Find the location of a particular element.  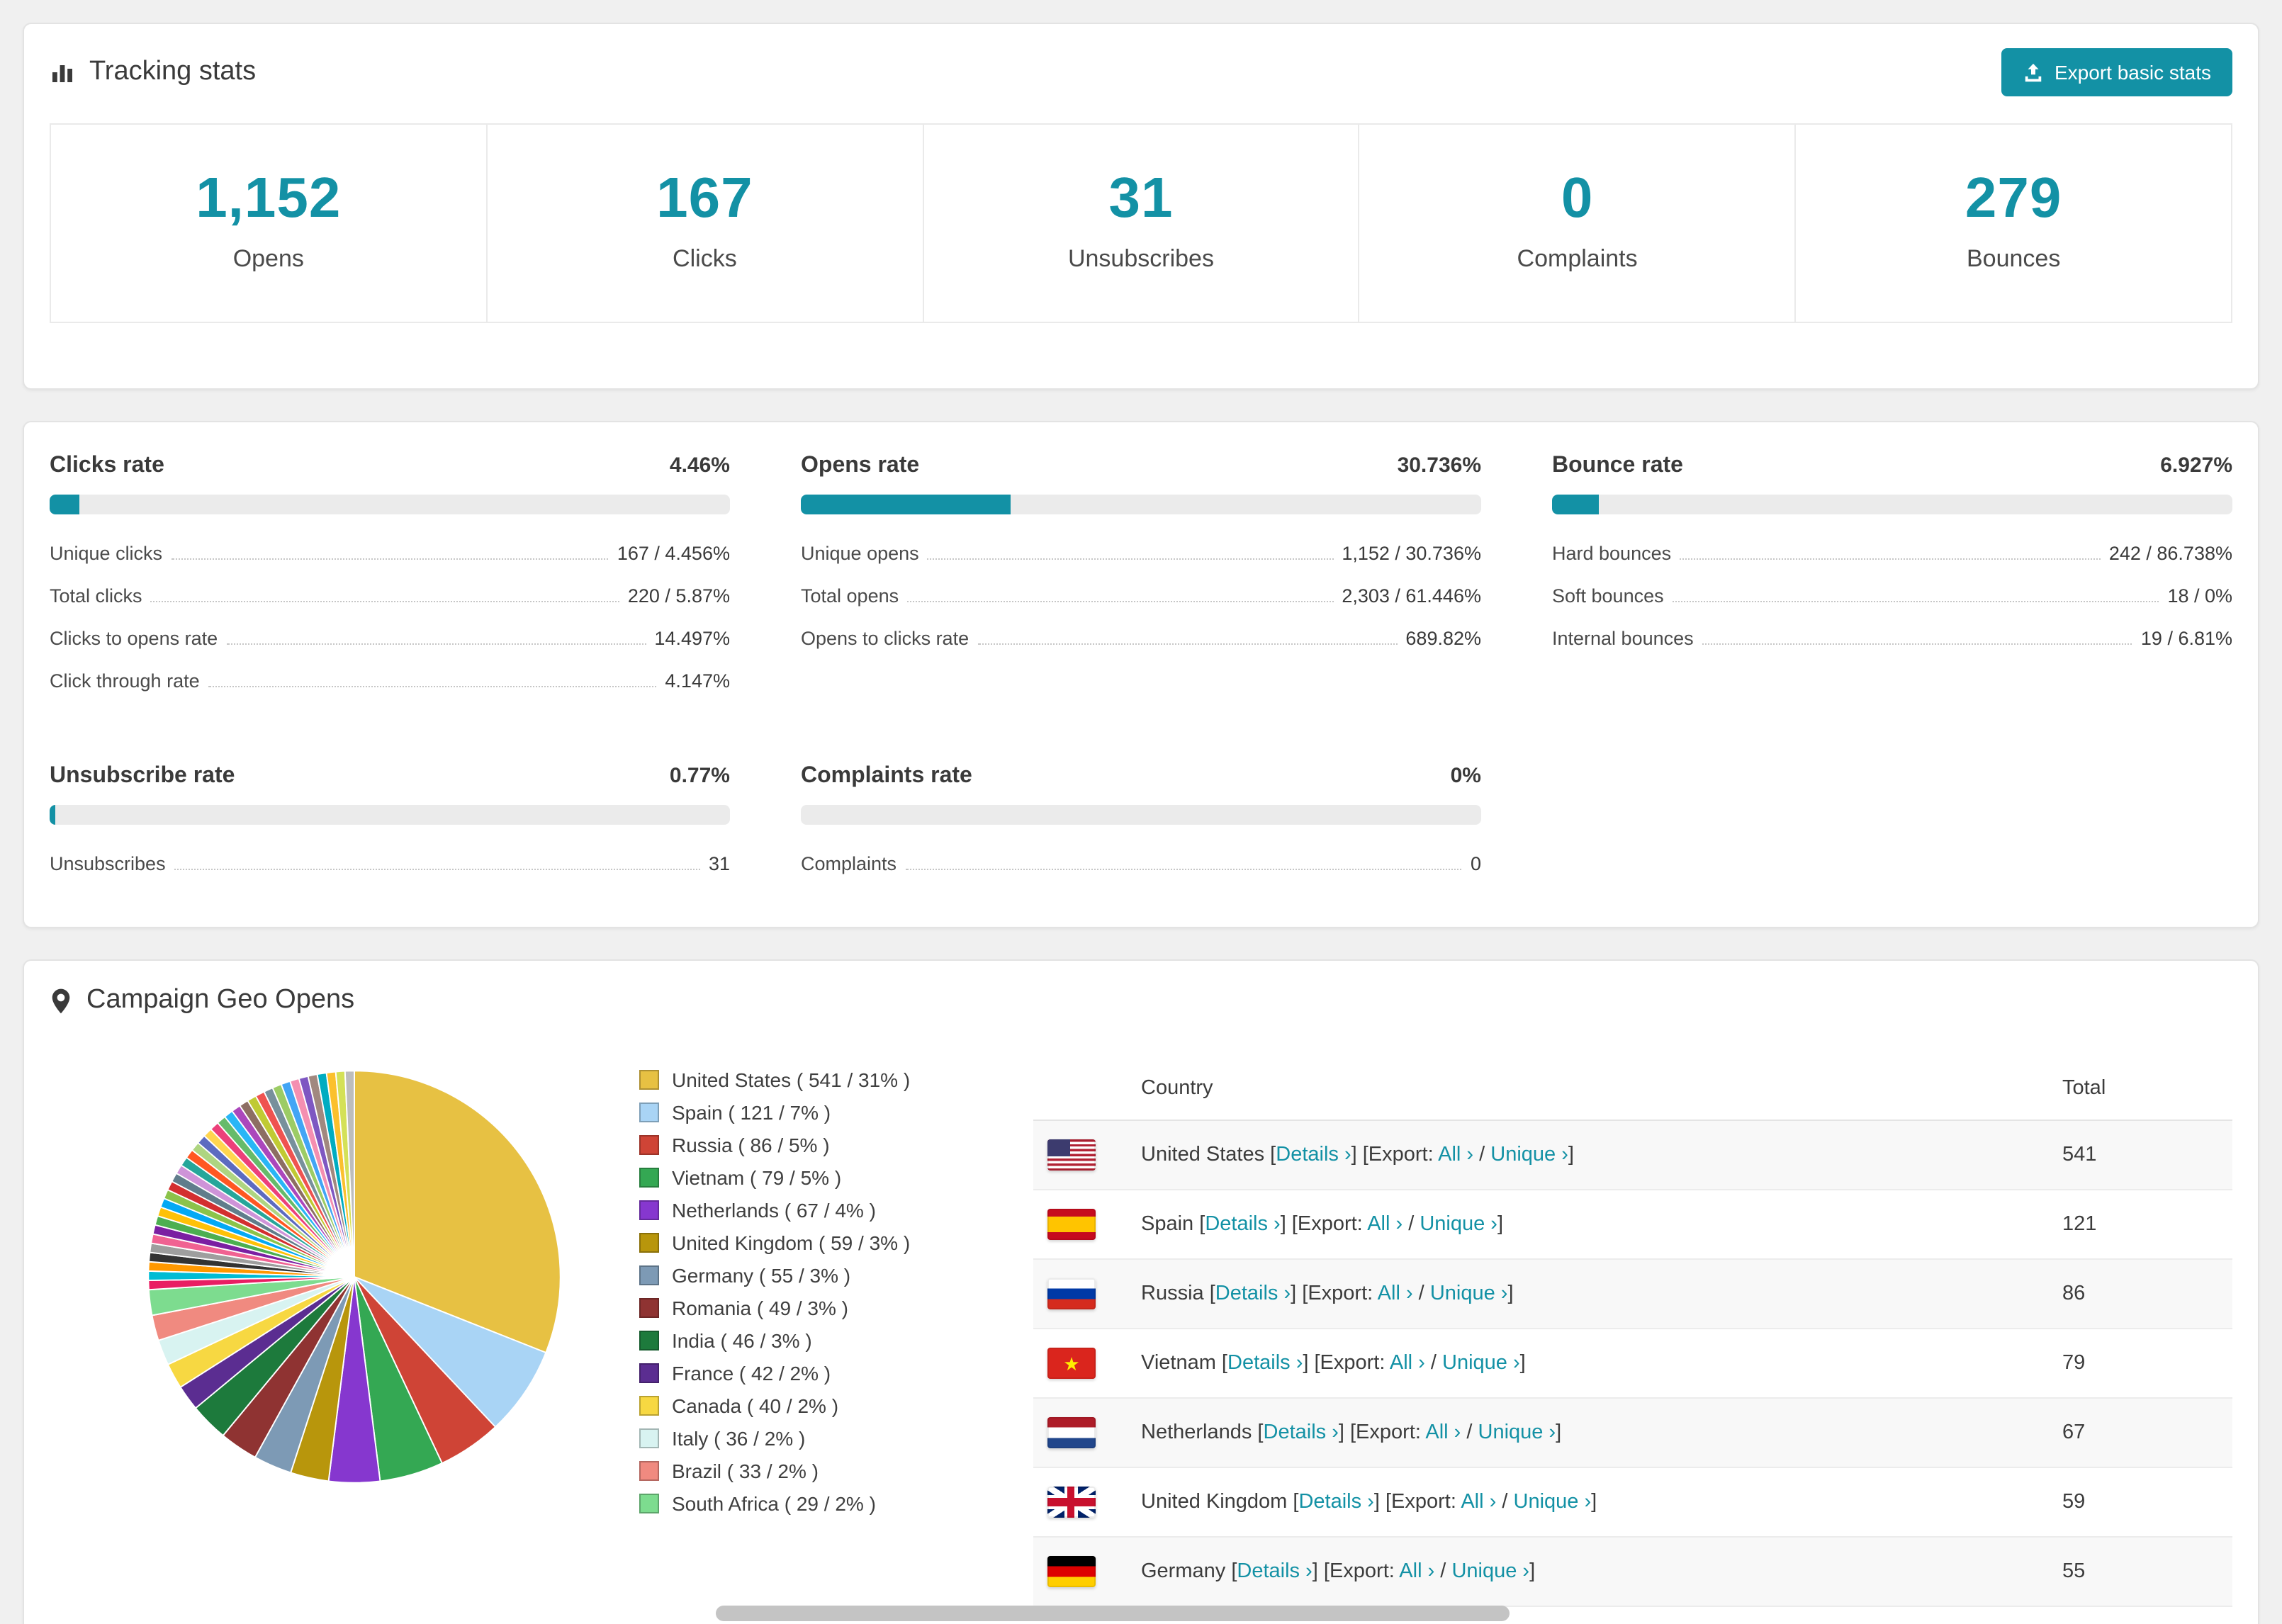

rate-value: 30.736% is located at coordinates (1439, 466).